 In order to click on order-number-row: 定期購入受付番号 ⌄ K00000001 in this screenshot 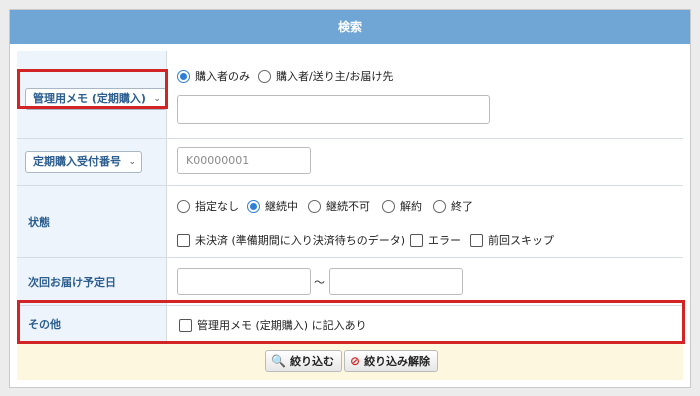, I will do `click(350, 162)`.